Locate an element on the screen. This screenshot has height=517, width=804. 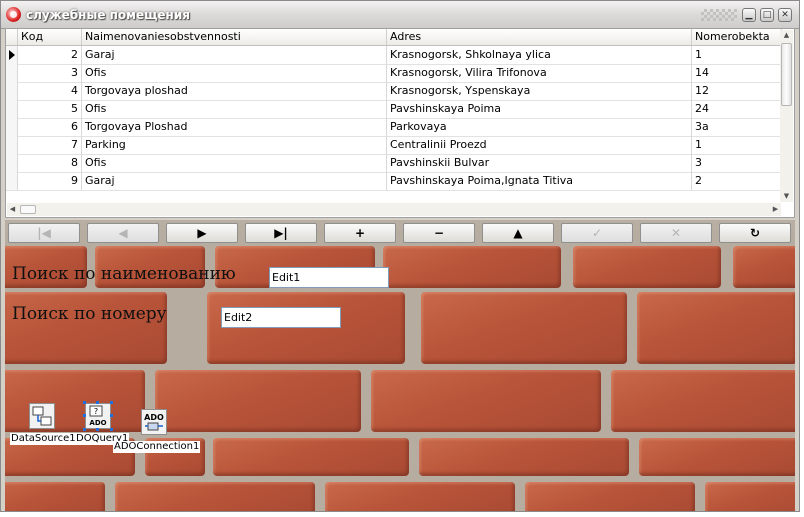
cell-kod: 7 is located at coordinates (50, 145).